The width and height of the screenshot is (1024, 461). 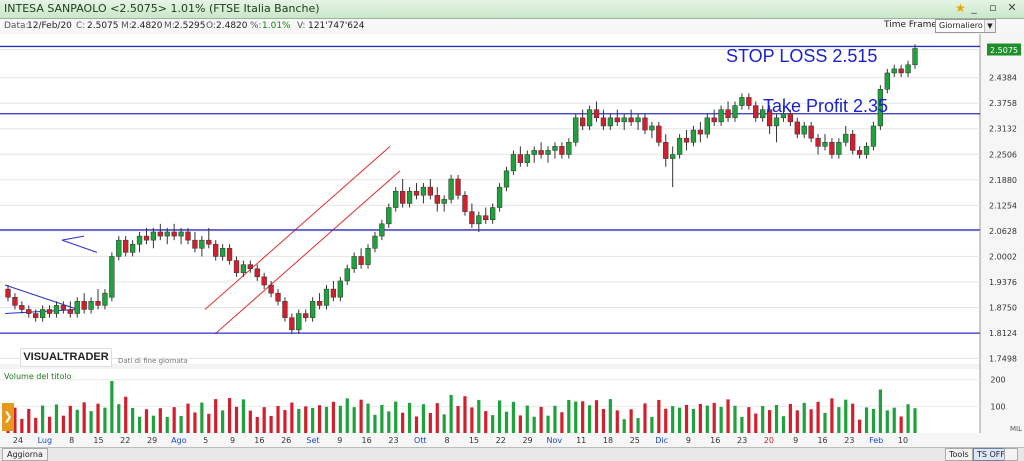 What do you see at coordinates (25, 454) in the screenshot?
I see `refresh-button: Aggiorna` at bounding box center [25, 454].